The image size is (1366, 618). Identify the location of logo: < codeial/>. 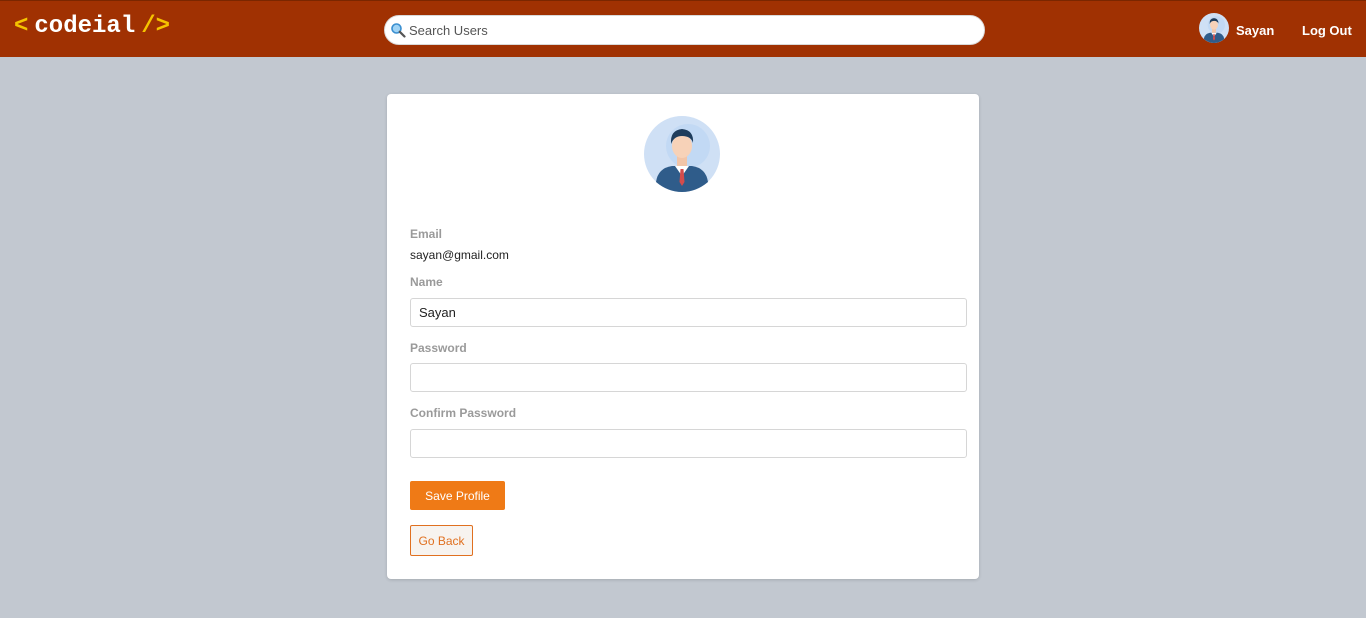
(92, 26).